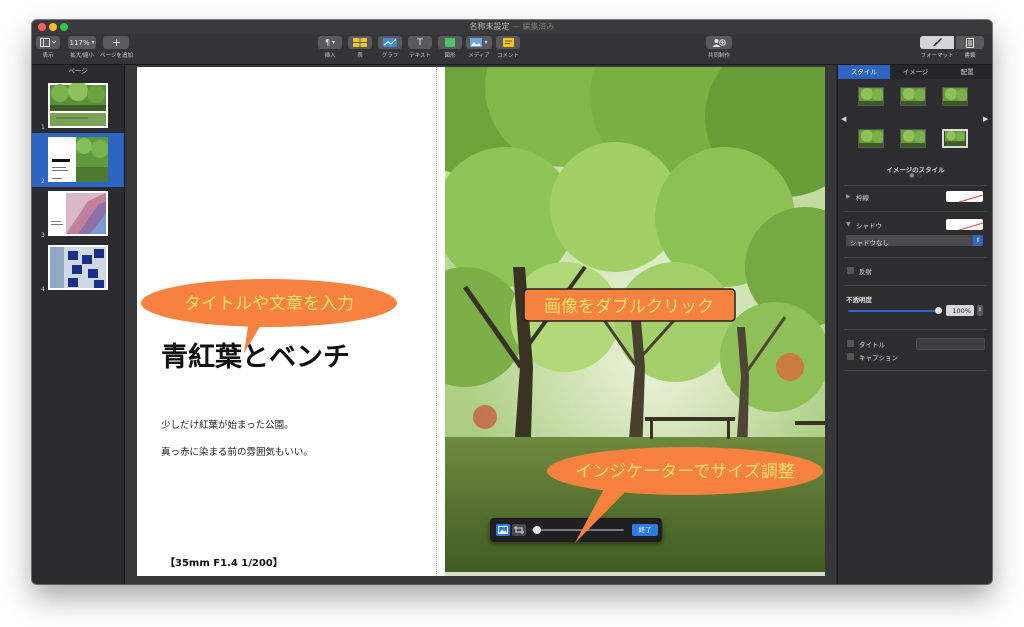  I want to click on page-thumbnail-2: 2, so click(78, 160).